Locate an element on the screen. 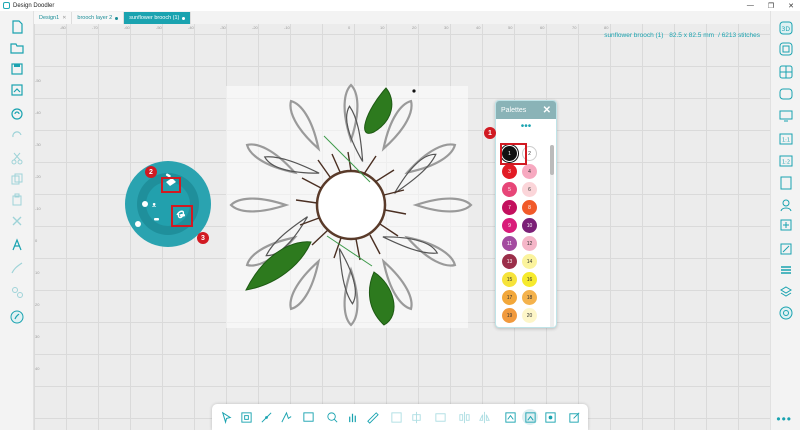 The image size is (800, 430). flip-tool-icon is located at coordinates (464, 417).